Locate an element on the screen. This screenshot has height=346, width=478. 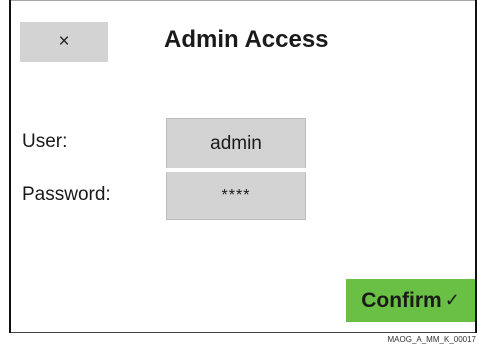
close-button: × is located at coordinates (64, 42).